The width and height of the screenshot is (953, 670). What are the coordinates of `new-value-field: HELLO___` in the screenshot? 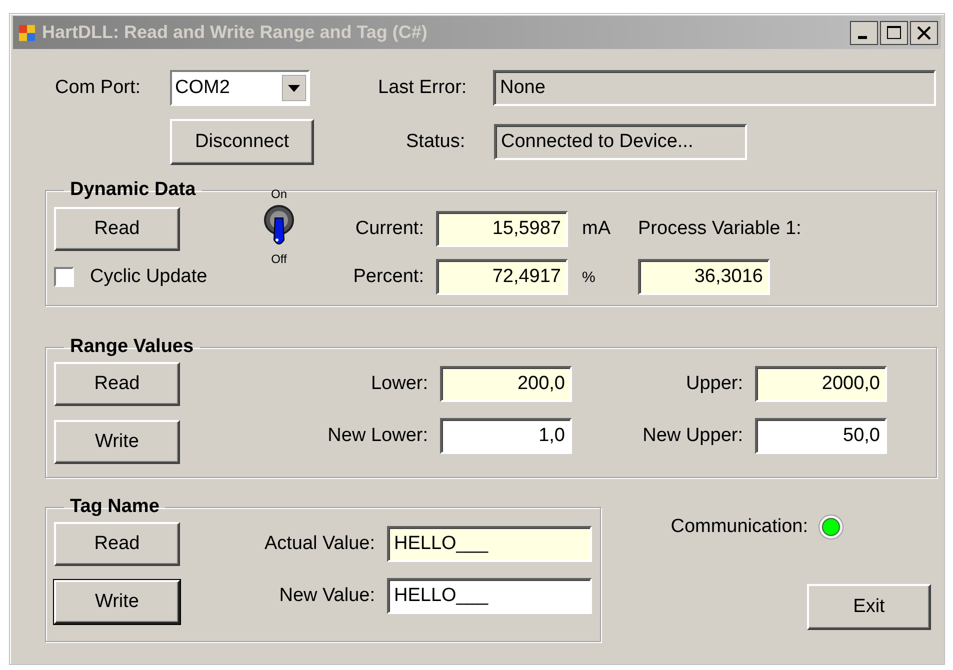 It's located at (489, 596).